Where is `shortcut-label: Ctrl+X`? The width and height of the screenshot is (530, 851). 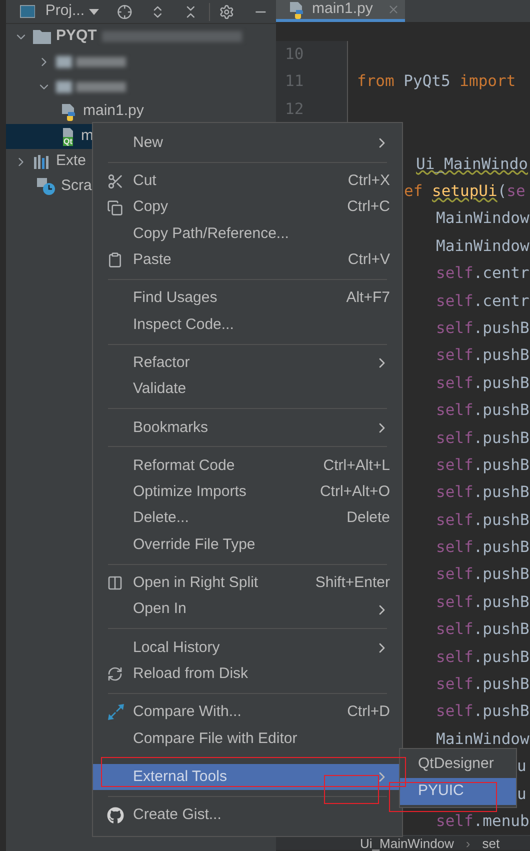 shortcut-label: Ctrl+X is located at coordinates (369, 181).